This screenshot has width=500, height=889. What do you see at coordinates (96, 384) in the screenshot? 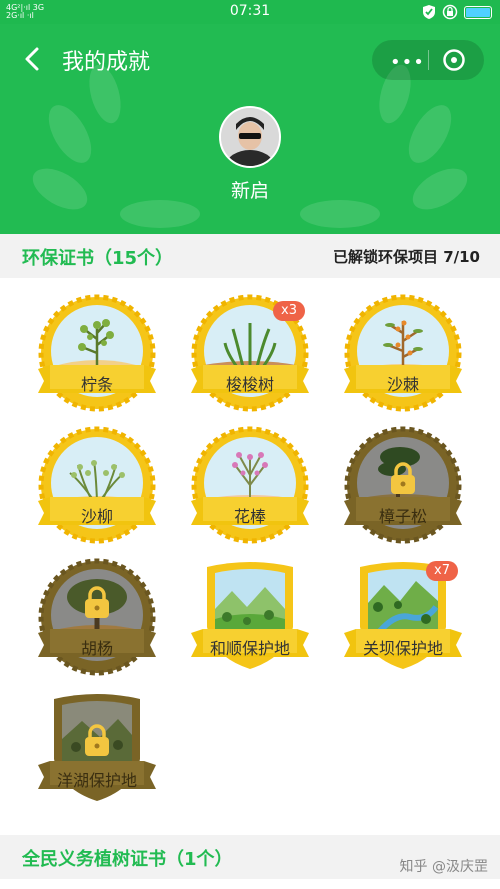
I see `badge-label: 柠条` at bounding box center [96, 384].